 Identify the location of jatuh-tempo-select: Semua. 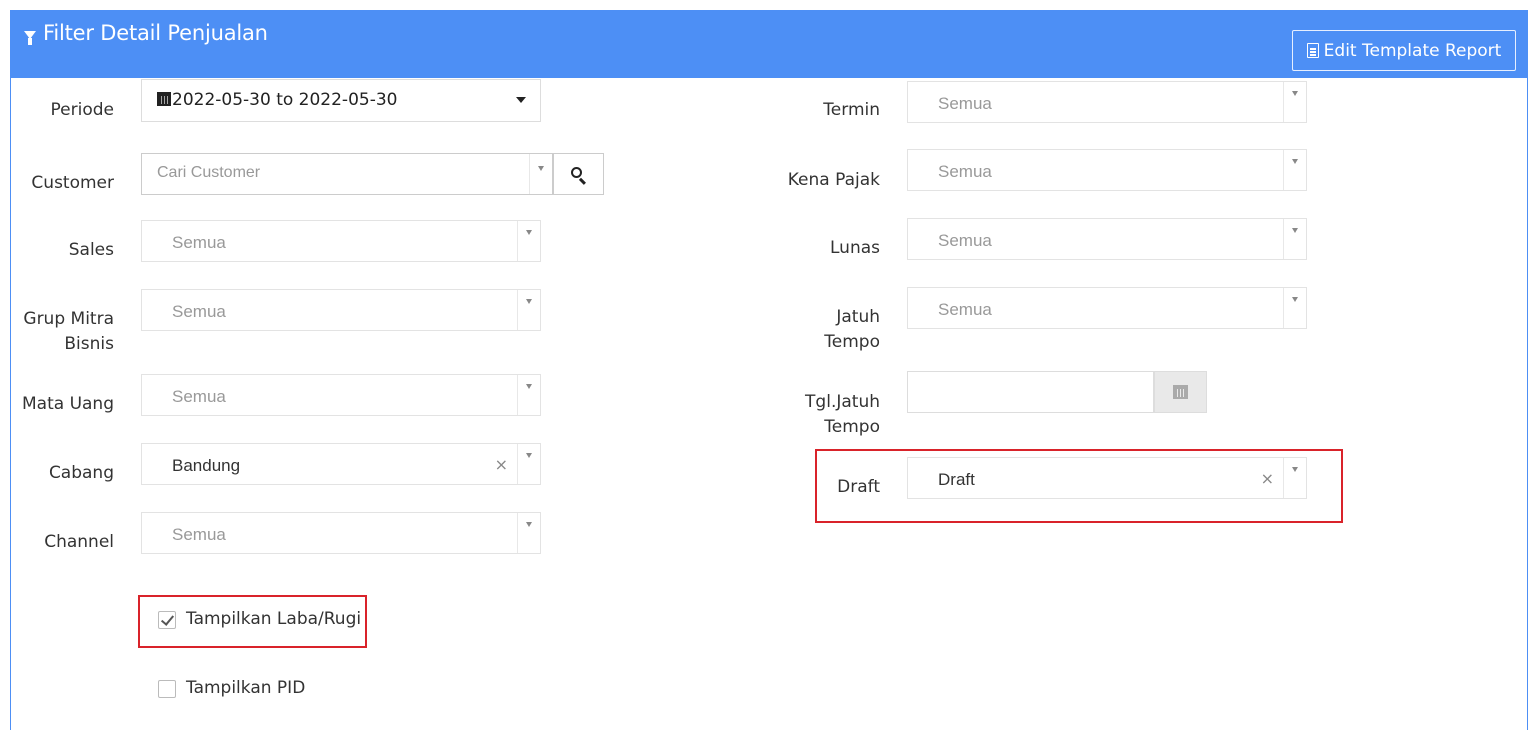
(1107, 308).